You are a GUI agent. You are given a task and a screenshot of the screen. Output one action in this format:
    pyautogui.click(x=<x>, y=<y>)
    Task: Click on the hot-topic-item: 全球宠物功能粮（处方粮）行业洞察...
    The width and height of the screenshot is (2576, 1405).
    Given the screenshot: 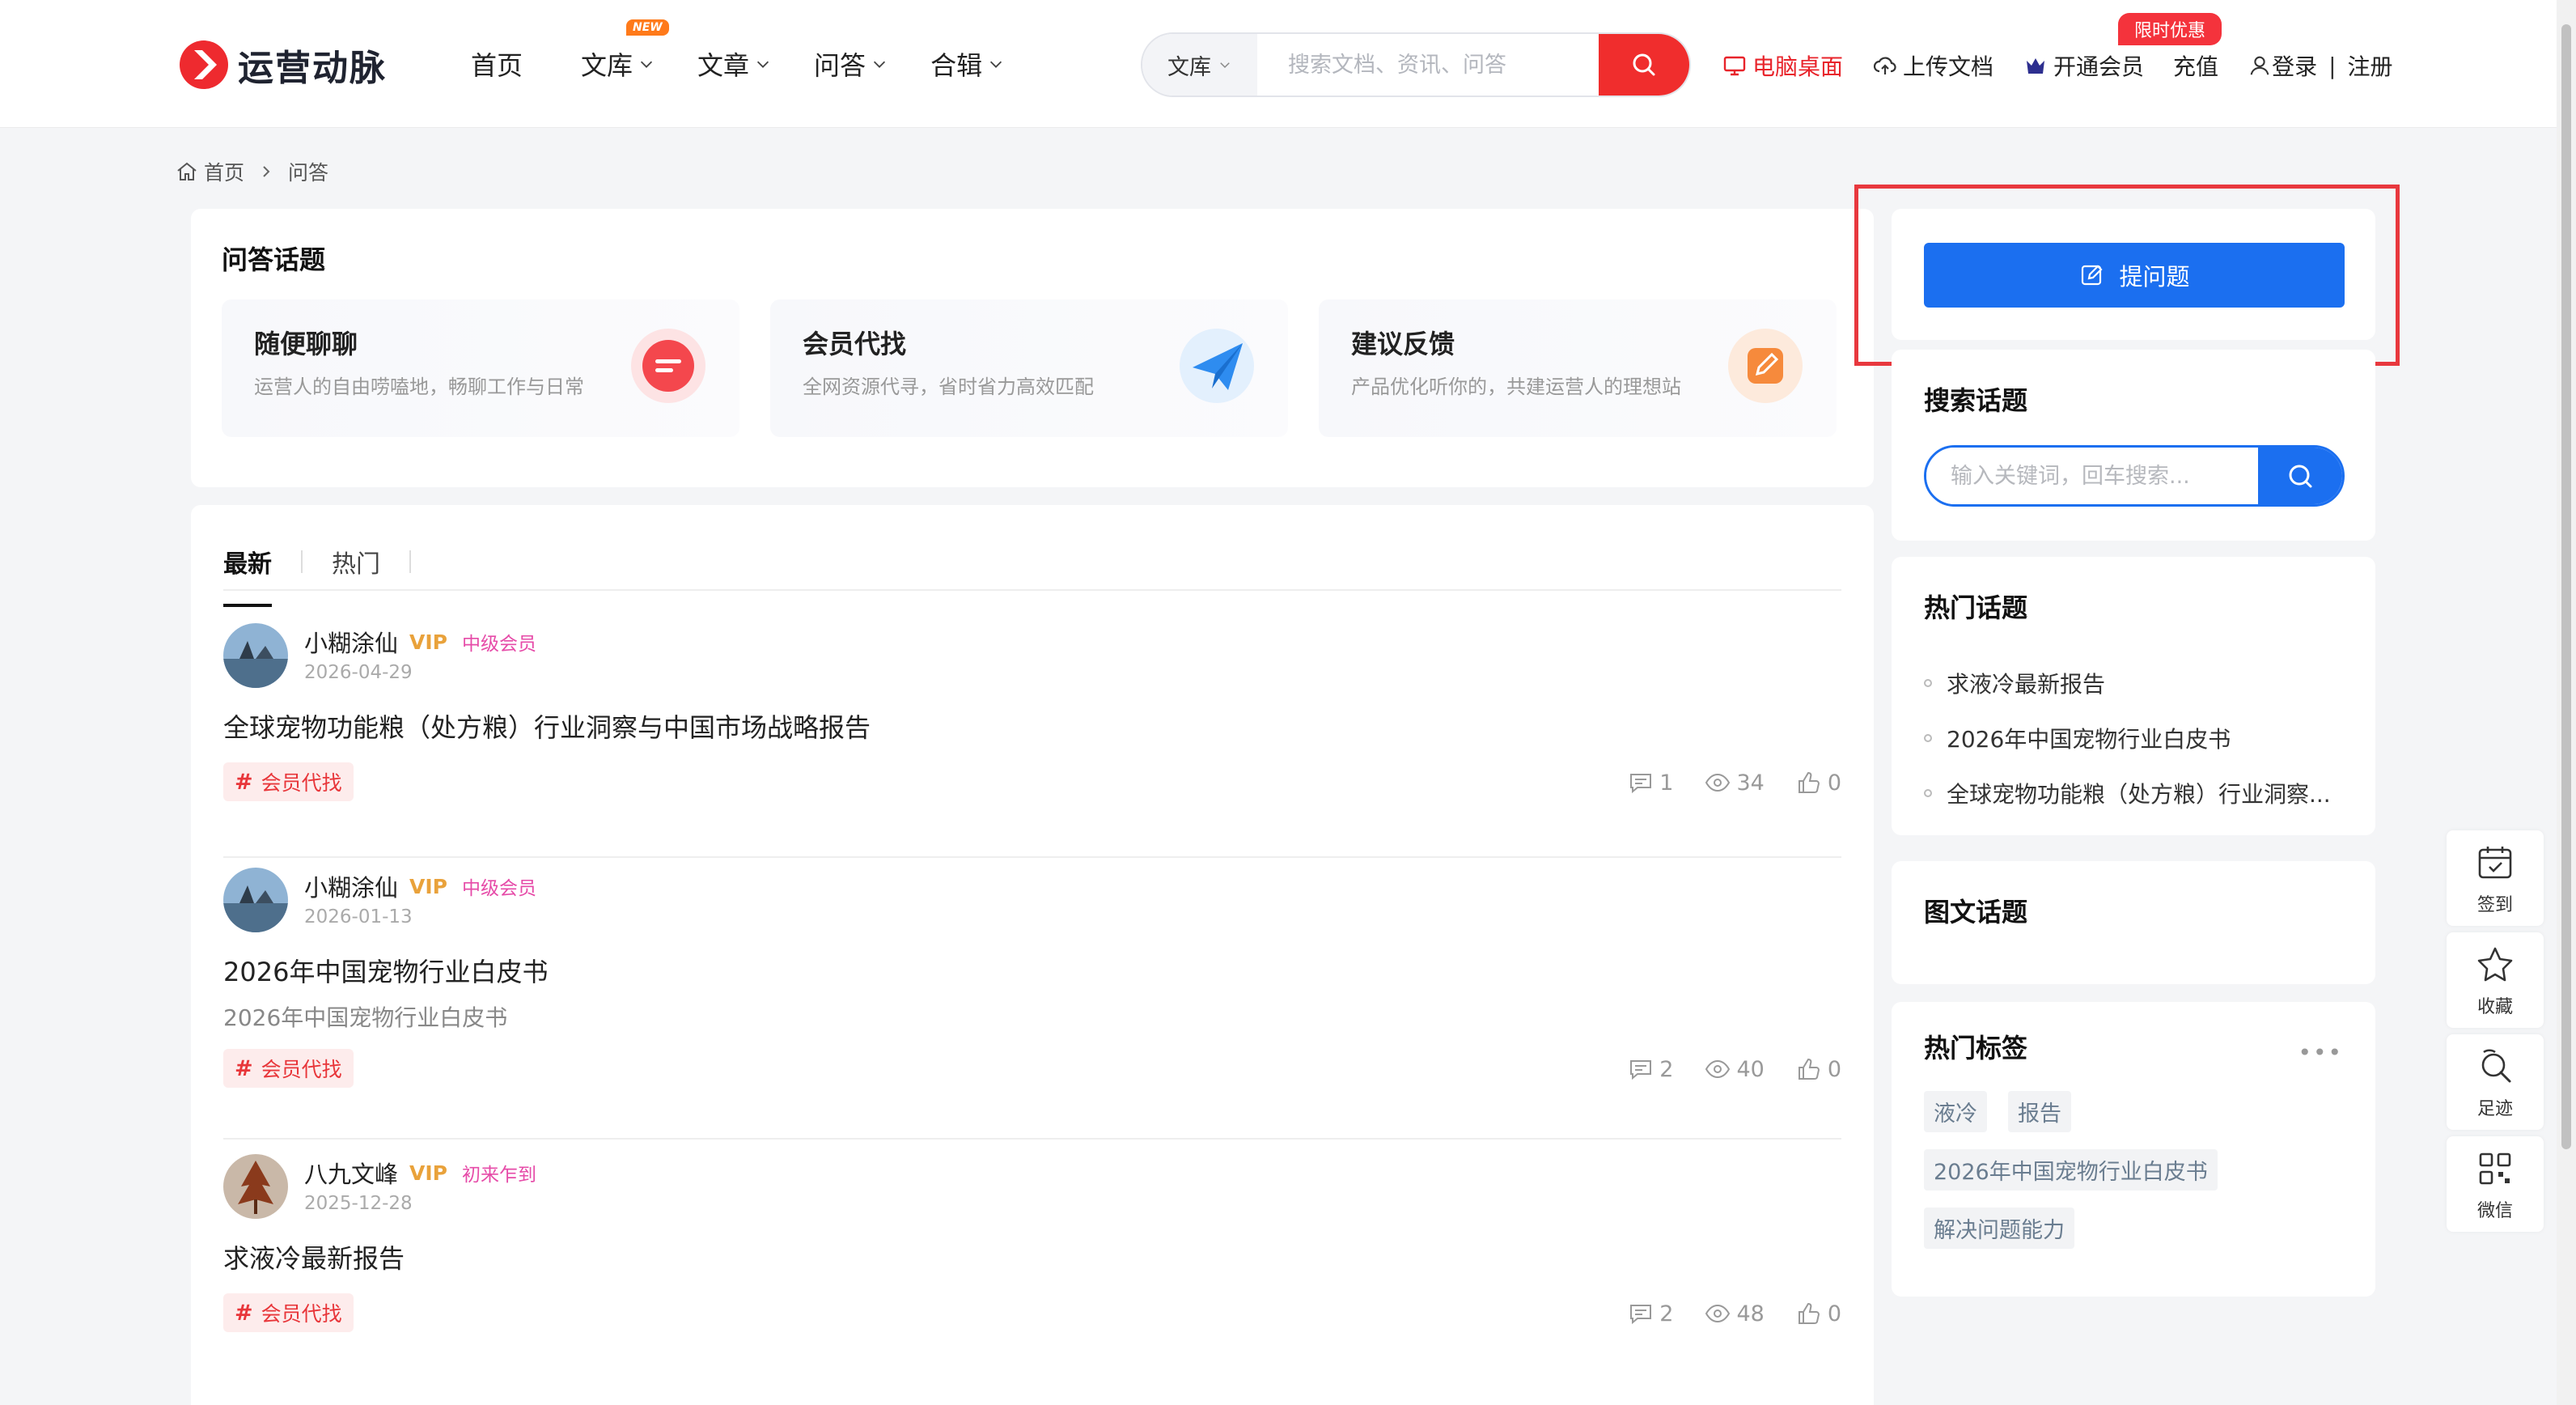 What is the action you would take?
    pyautogui.click(x=2127, y=793)
    